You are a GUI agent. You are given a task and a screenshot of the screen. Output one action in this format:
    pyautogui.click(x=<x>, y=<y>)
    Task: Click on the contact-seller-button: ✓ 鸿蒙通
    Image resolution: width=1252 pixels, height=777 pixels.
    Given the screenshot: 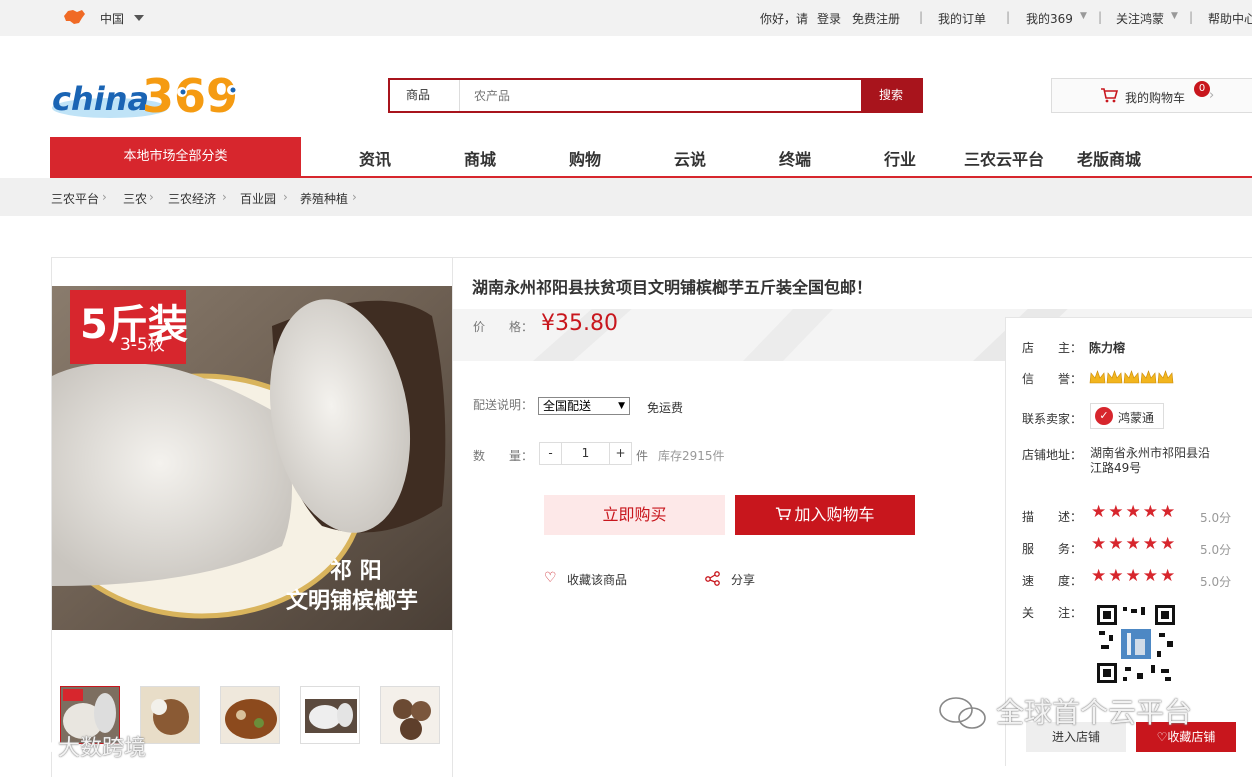 What is the action you would take?
    pyautogui.click(x=1127, y=416)
    